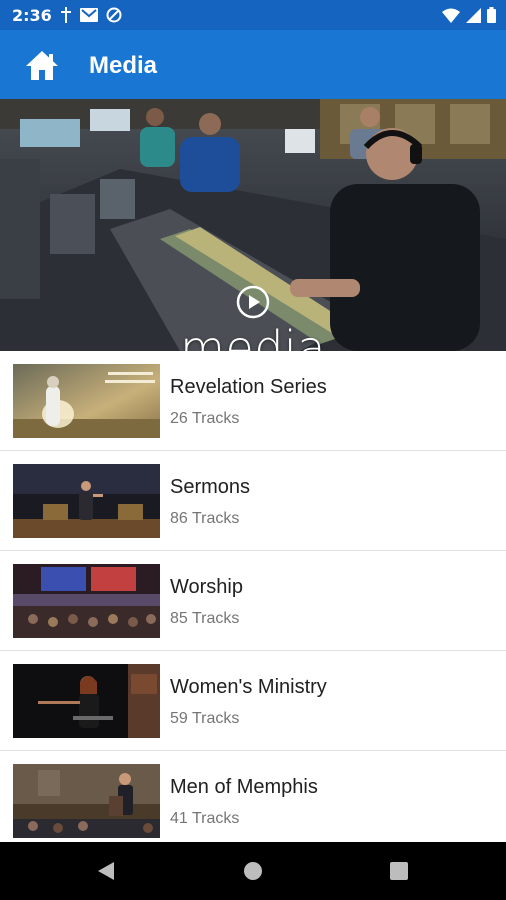  Describe the element at coordinates (253, 336) in the screenshot. I see `hero-media-label: media` at that location.